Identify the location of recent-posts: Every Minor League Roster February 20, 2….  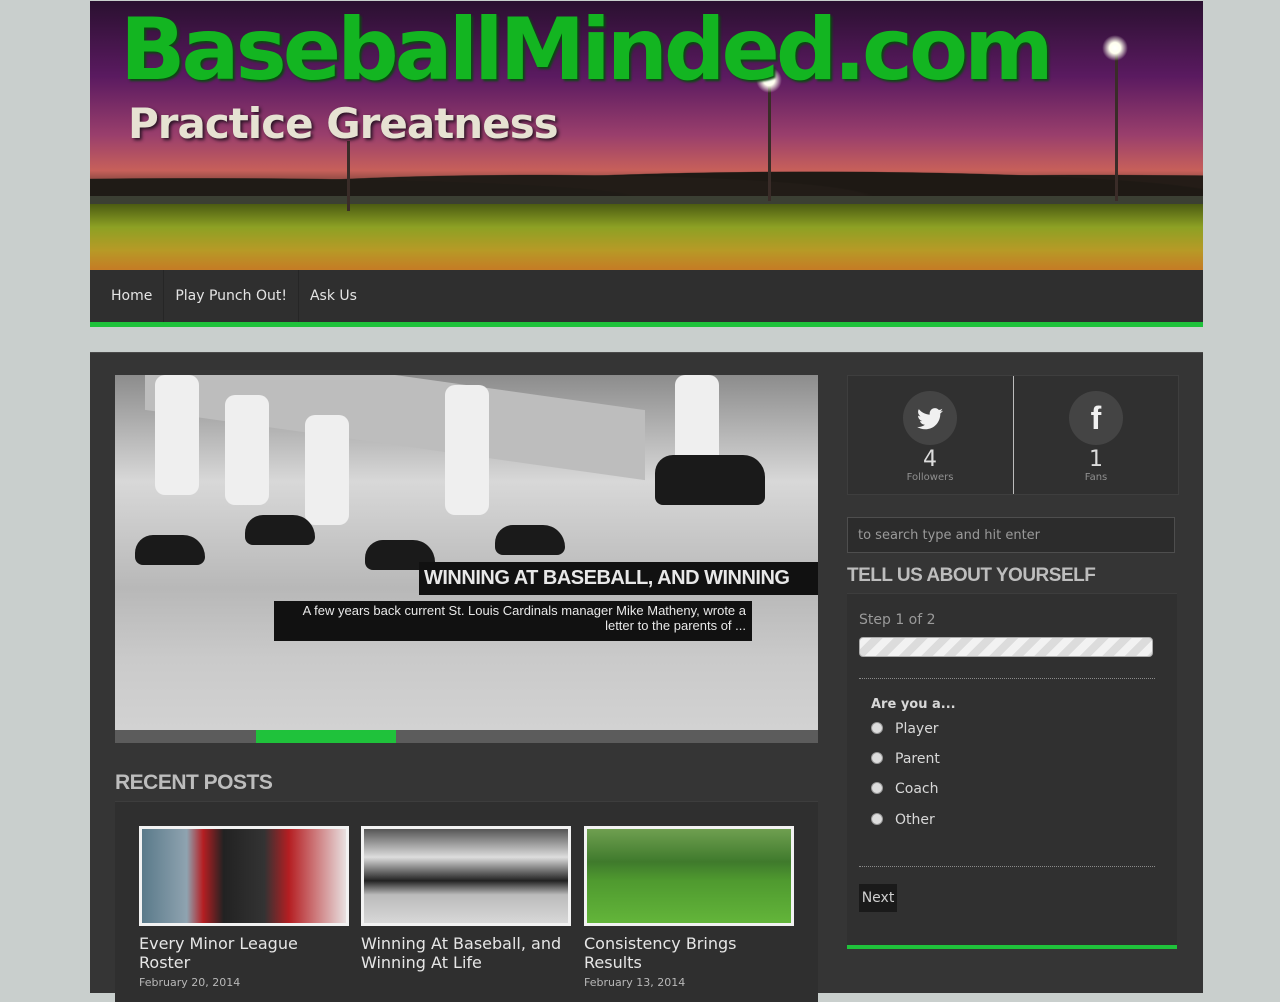
(466, 901).